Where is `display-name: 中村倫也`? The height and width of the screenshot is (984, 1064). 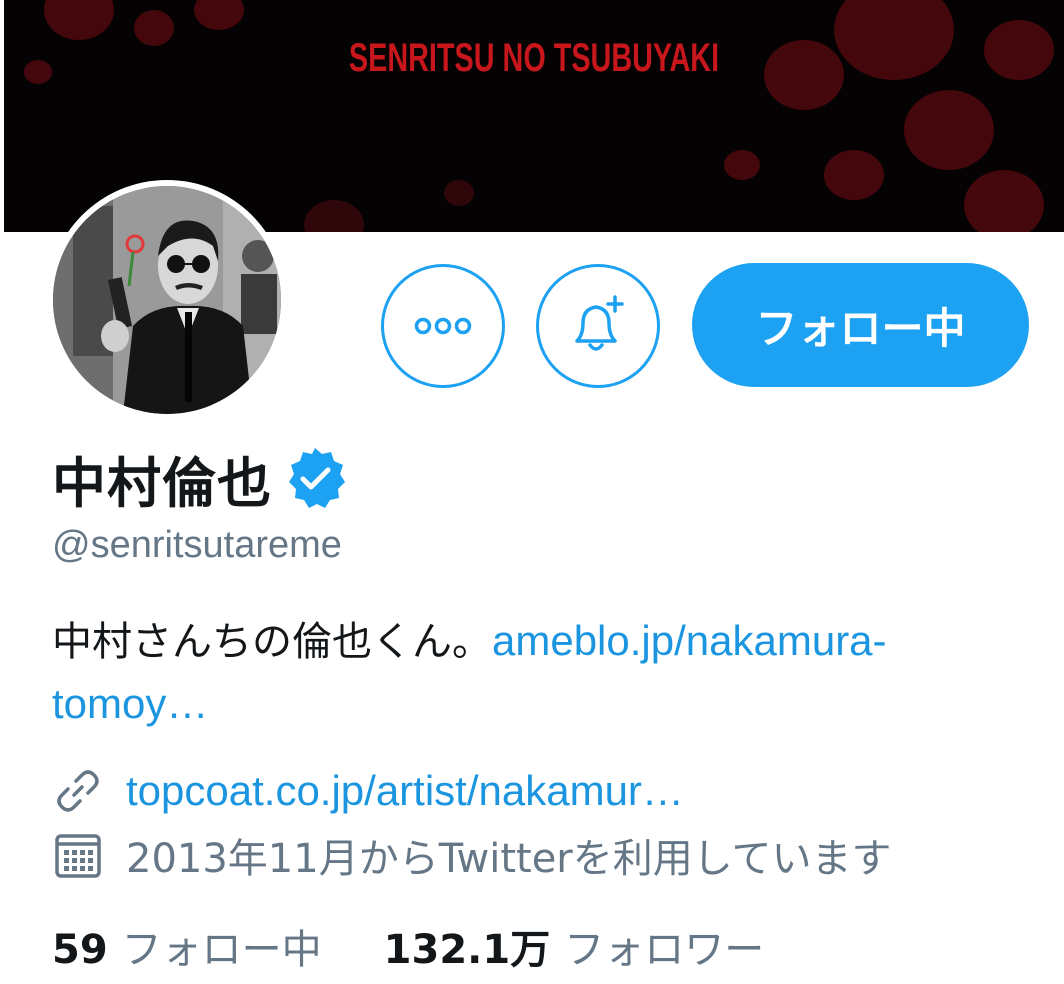 display-name: 中村倫也 is located at coordinates (162, 483).